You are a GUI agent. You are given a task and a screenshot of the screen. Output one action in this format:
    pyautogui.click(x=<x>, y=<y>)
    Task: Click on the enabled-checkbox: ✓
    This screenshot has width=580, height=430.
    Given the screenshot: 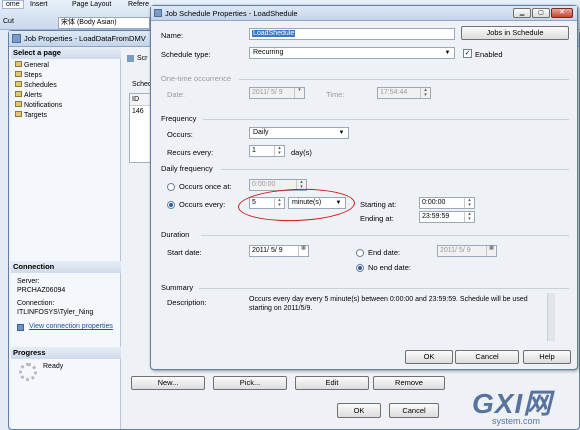 What is the action you would take?
    pyautogui.click(x=467, y=53)
    